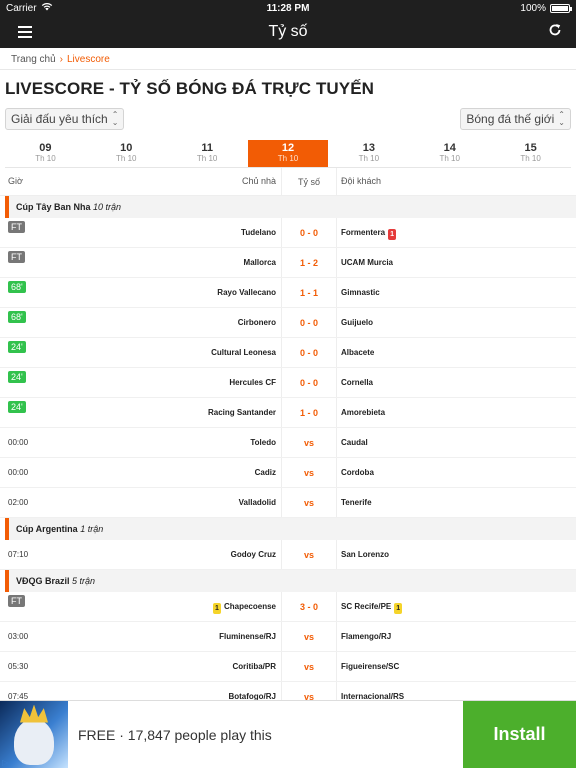 The width and height of the screenshot is (576, 768). Describe the element at coordinates (33, 59) in the screenshot. I see `breadcrumb-home: Trang chủ` at that location.